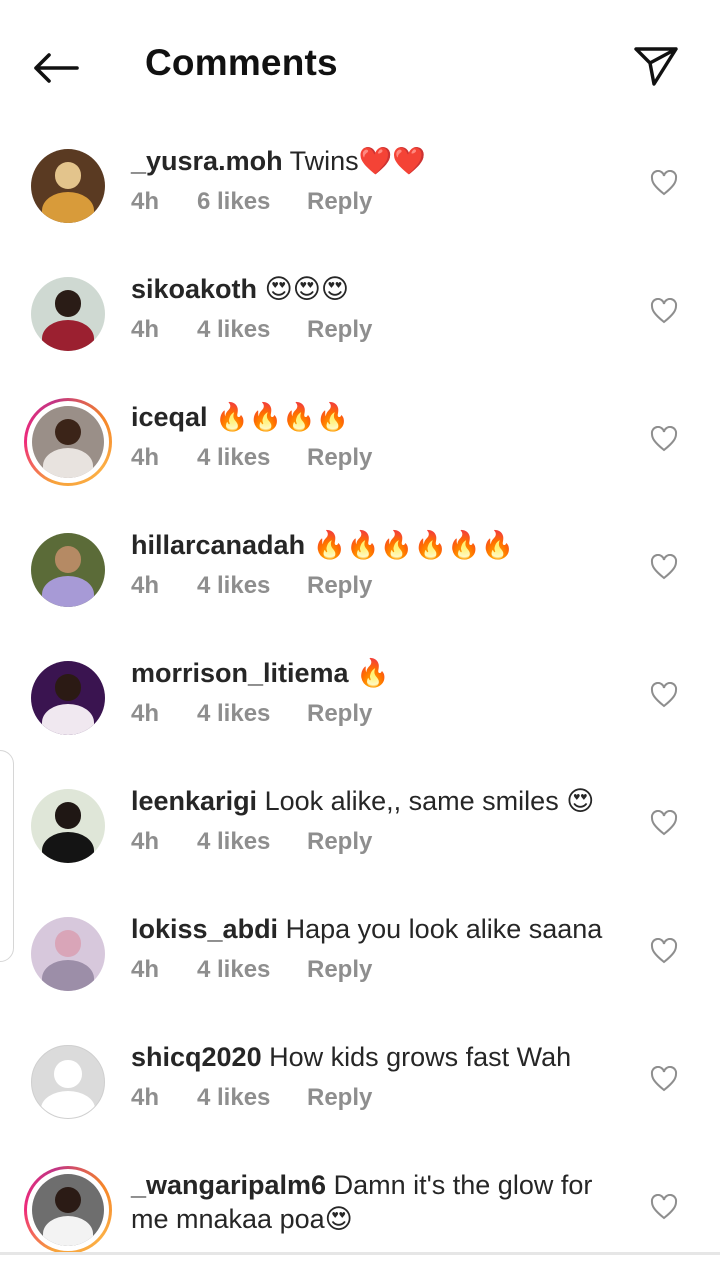  I want to click on comment-text: shicq2020 How kids grows fast Wah, so click(376, 1057).